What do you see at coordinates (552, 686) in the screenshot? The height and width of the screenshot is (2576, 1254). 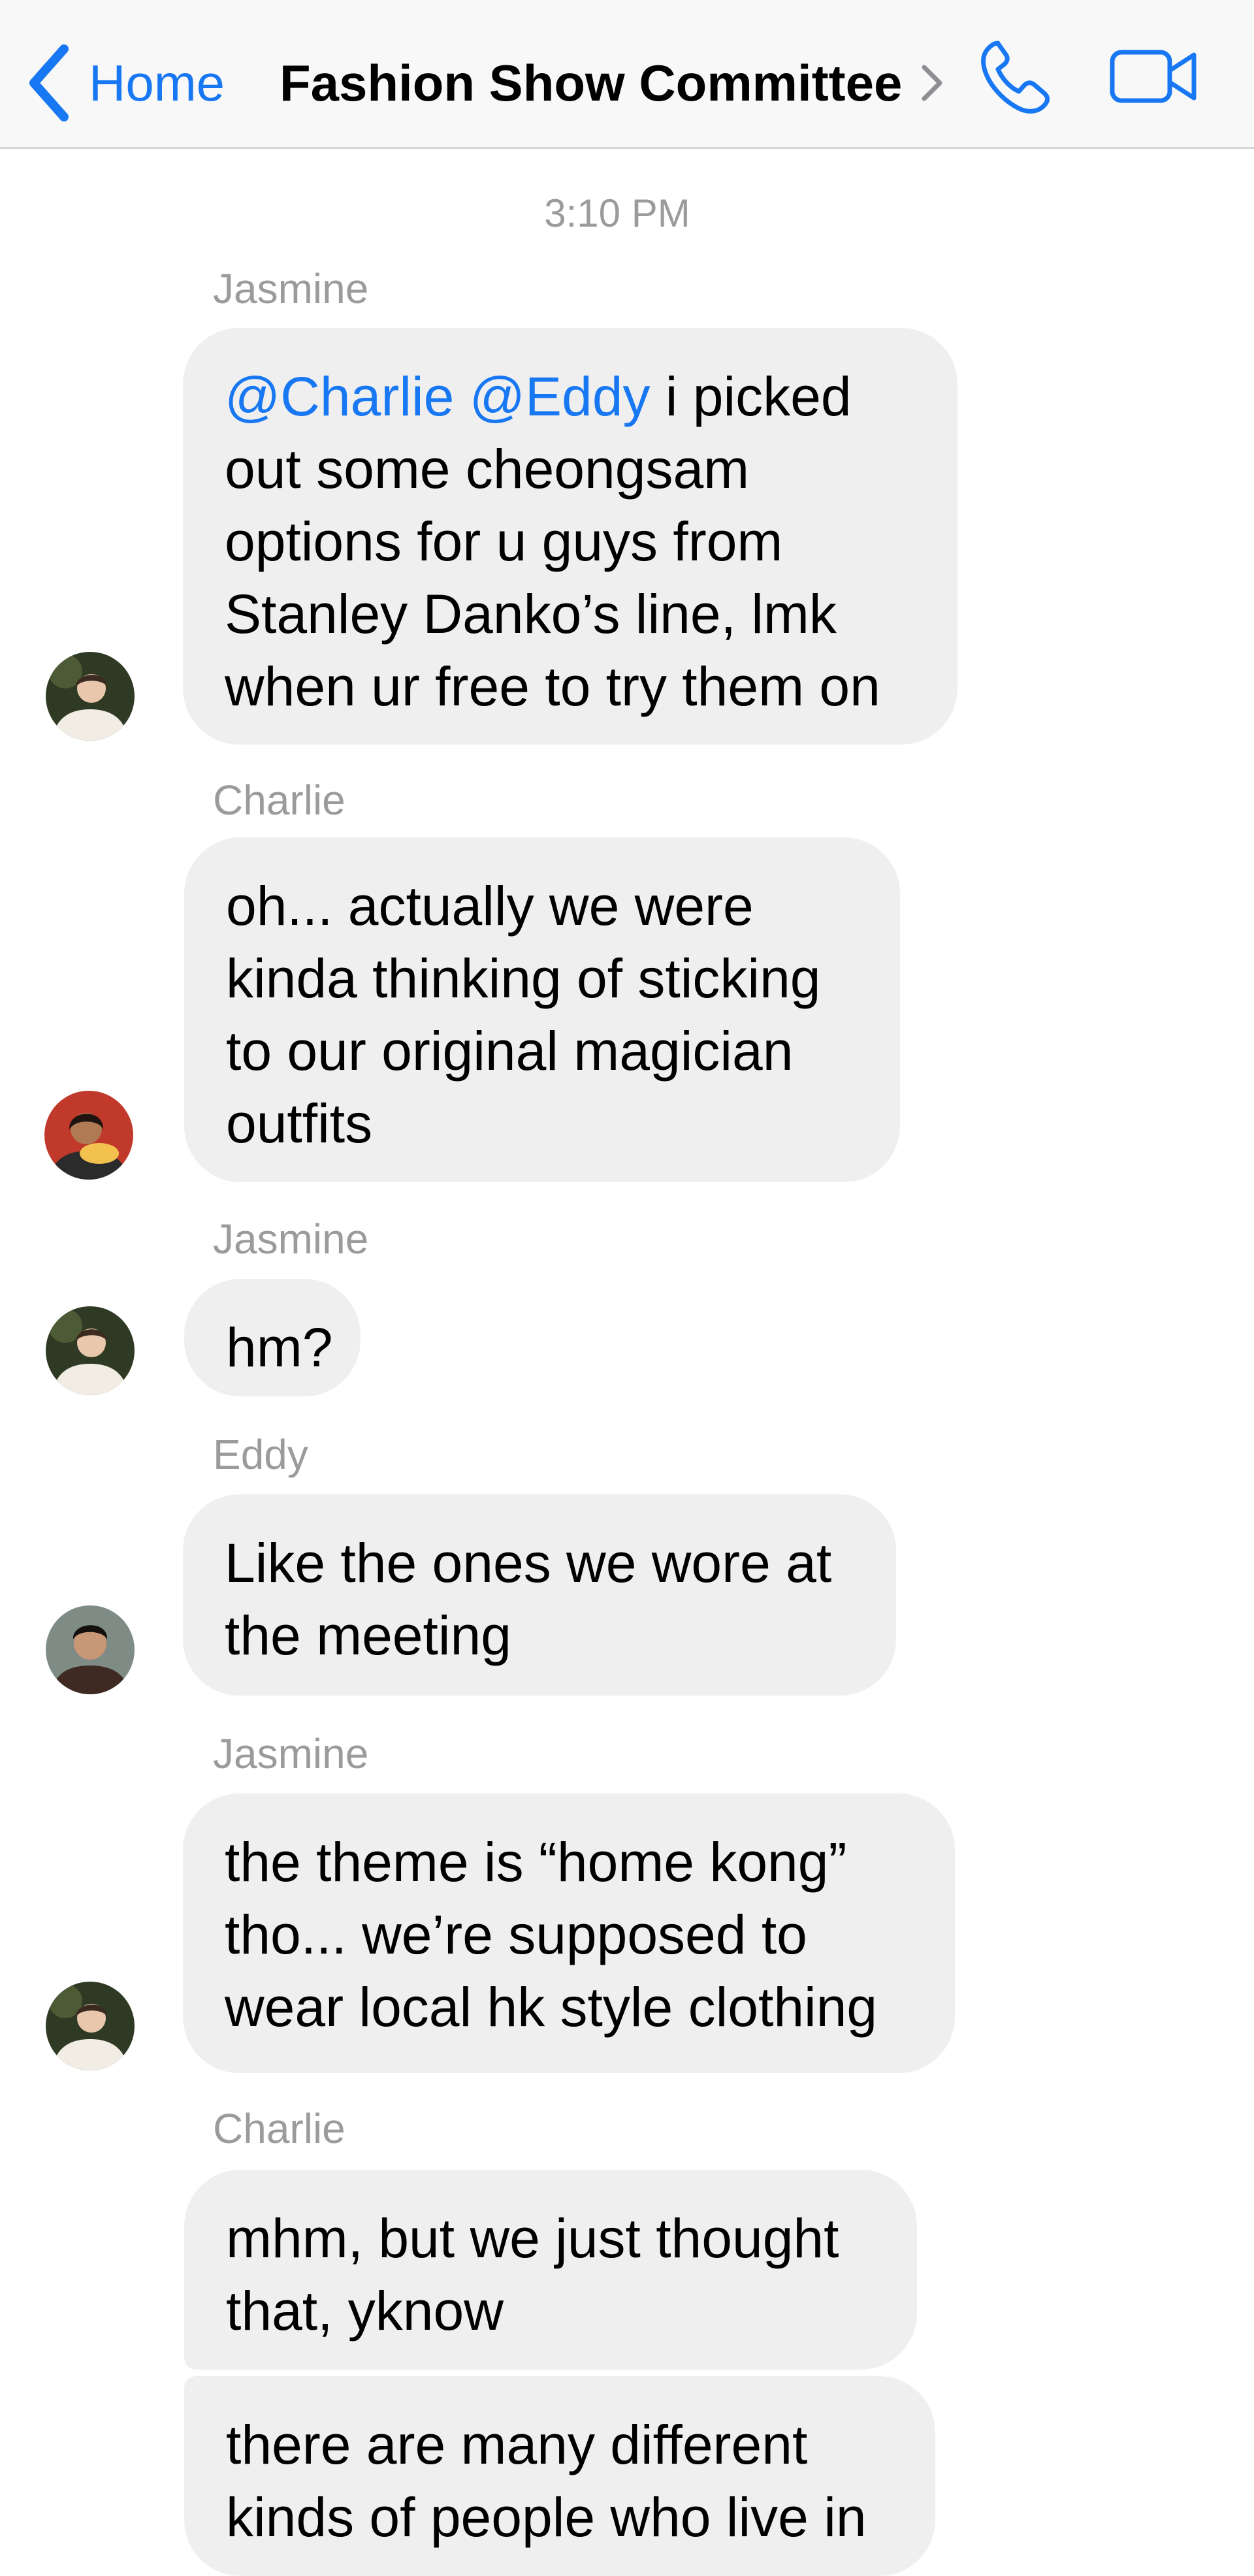 I see `message-line: when ur free to try them on` at bounding box center [552, 686].